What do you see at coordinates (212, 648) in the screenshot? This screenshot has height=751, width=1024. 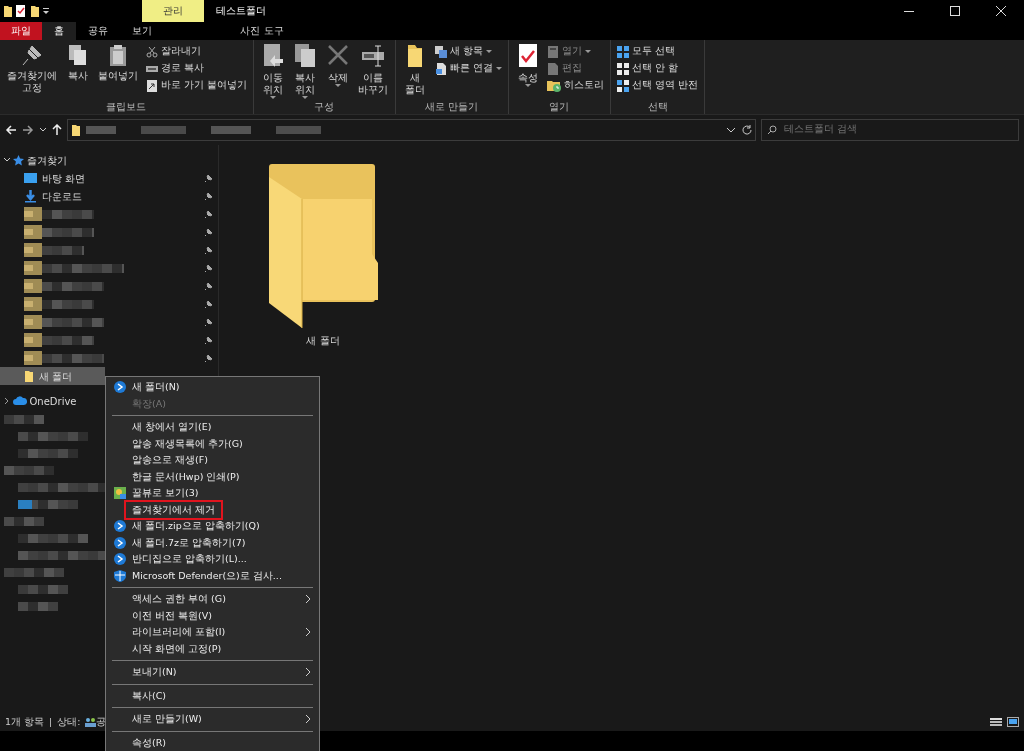 I see `menu-item: 시작 화면에 고정(P)` at bounding box center [212, 648].